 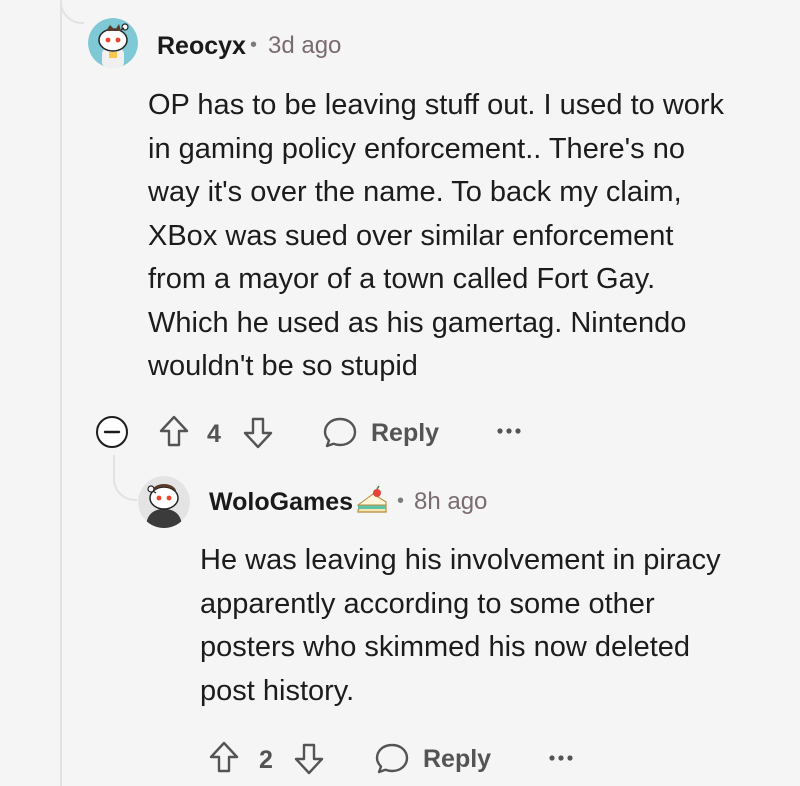 I want to click on comment-line: Which he used as his gamertag. Nintendo, so click(x=417, y=322).